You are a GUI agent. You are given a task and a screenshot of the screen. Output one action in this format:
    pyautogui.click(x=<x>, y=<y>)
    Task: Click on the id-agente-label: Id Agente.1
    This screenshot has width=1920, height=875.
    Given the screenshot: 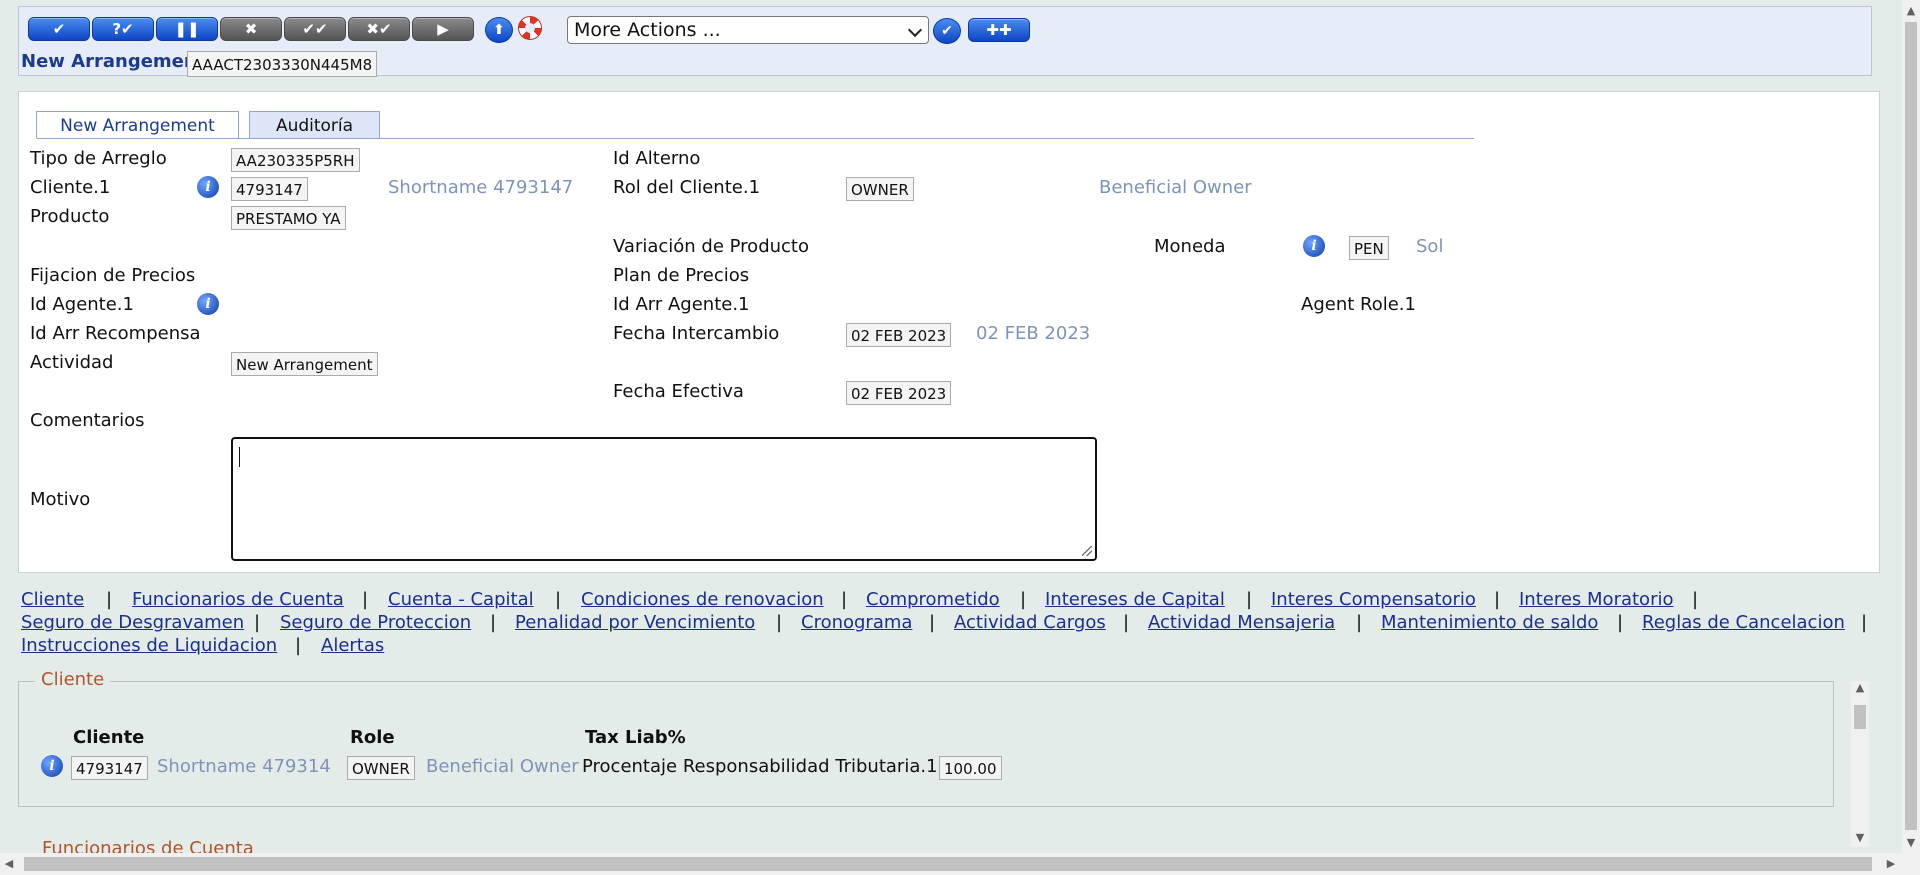 What is the action you would take?
    pyautogui.click(x=82, y=304)
    